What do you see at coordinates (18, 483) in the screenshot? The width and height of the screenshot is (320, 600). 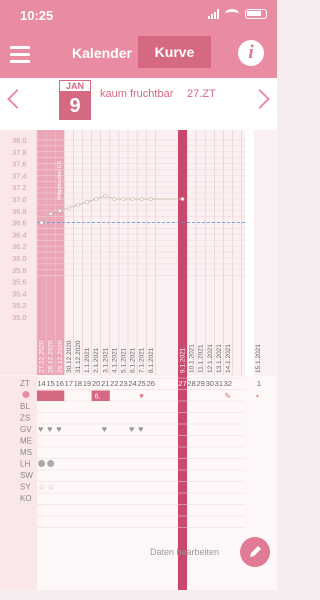 I see `row-label-bg` at bounding box center [18, 483].